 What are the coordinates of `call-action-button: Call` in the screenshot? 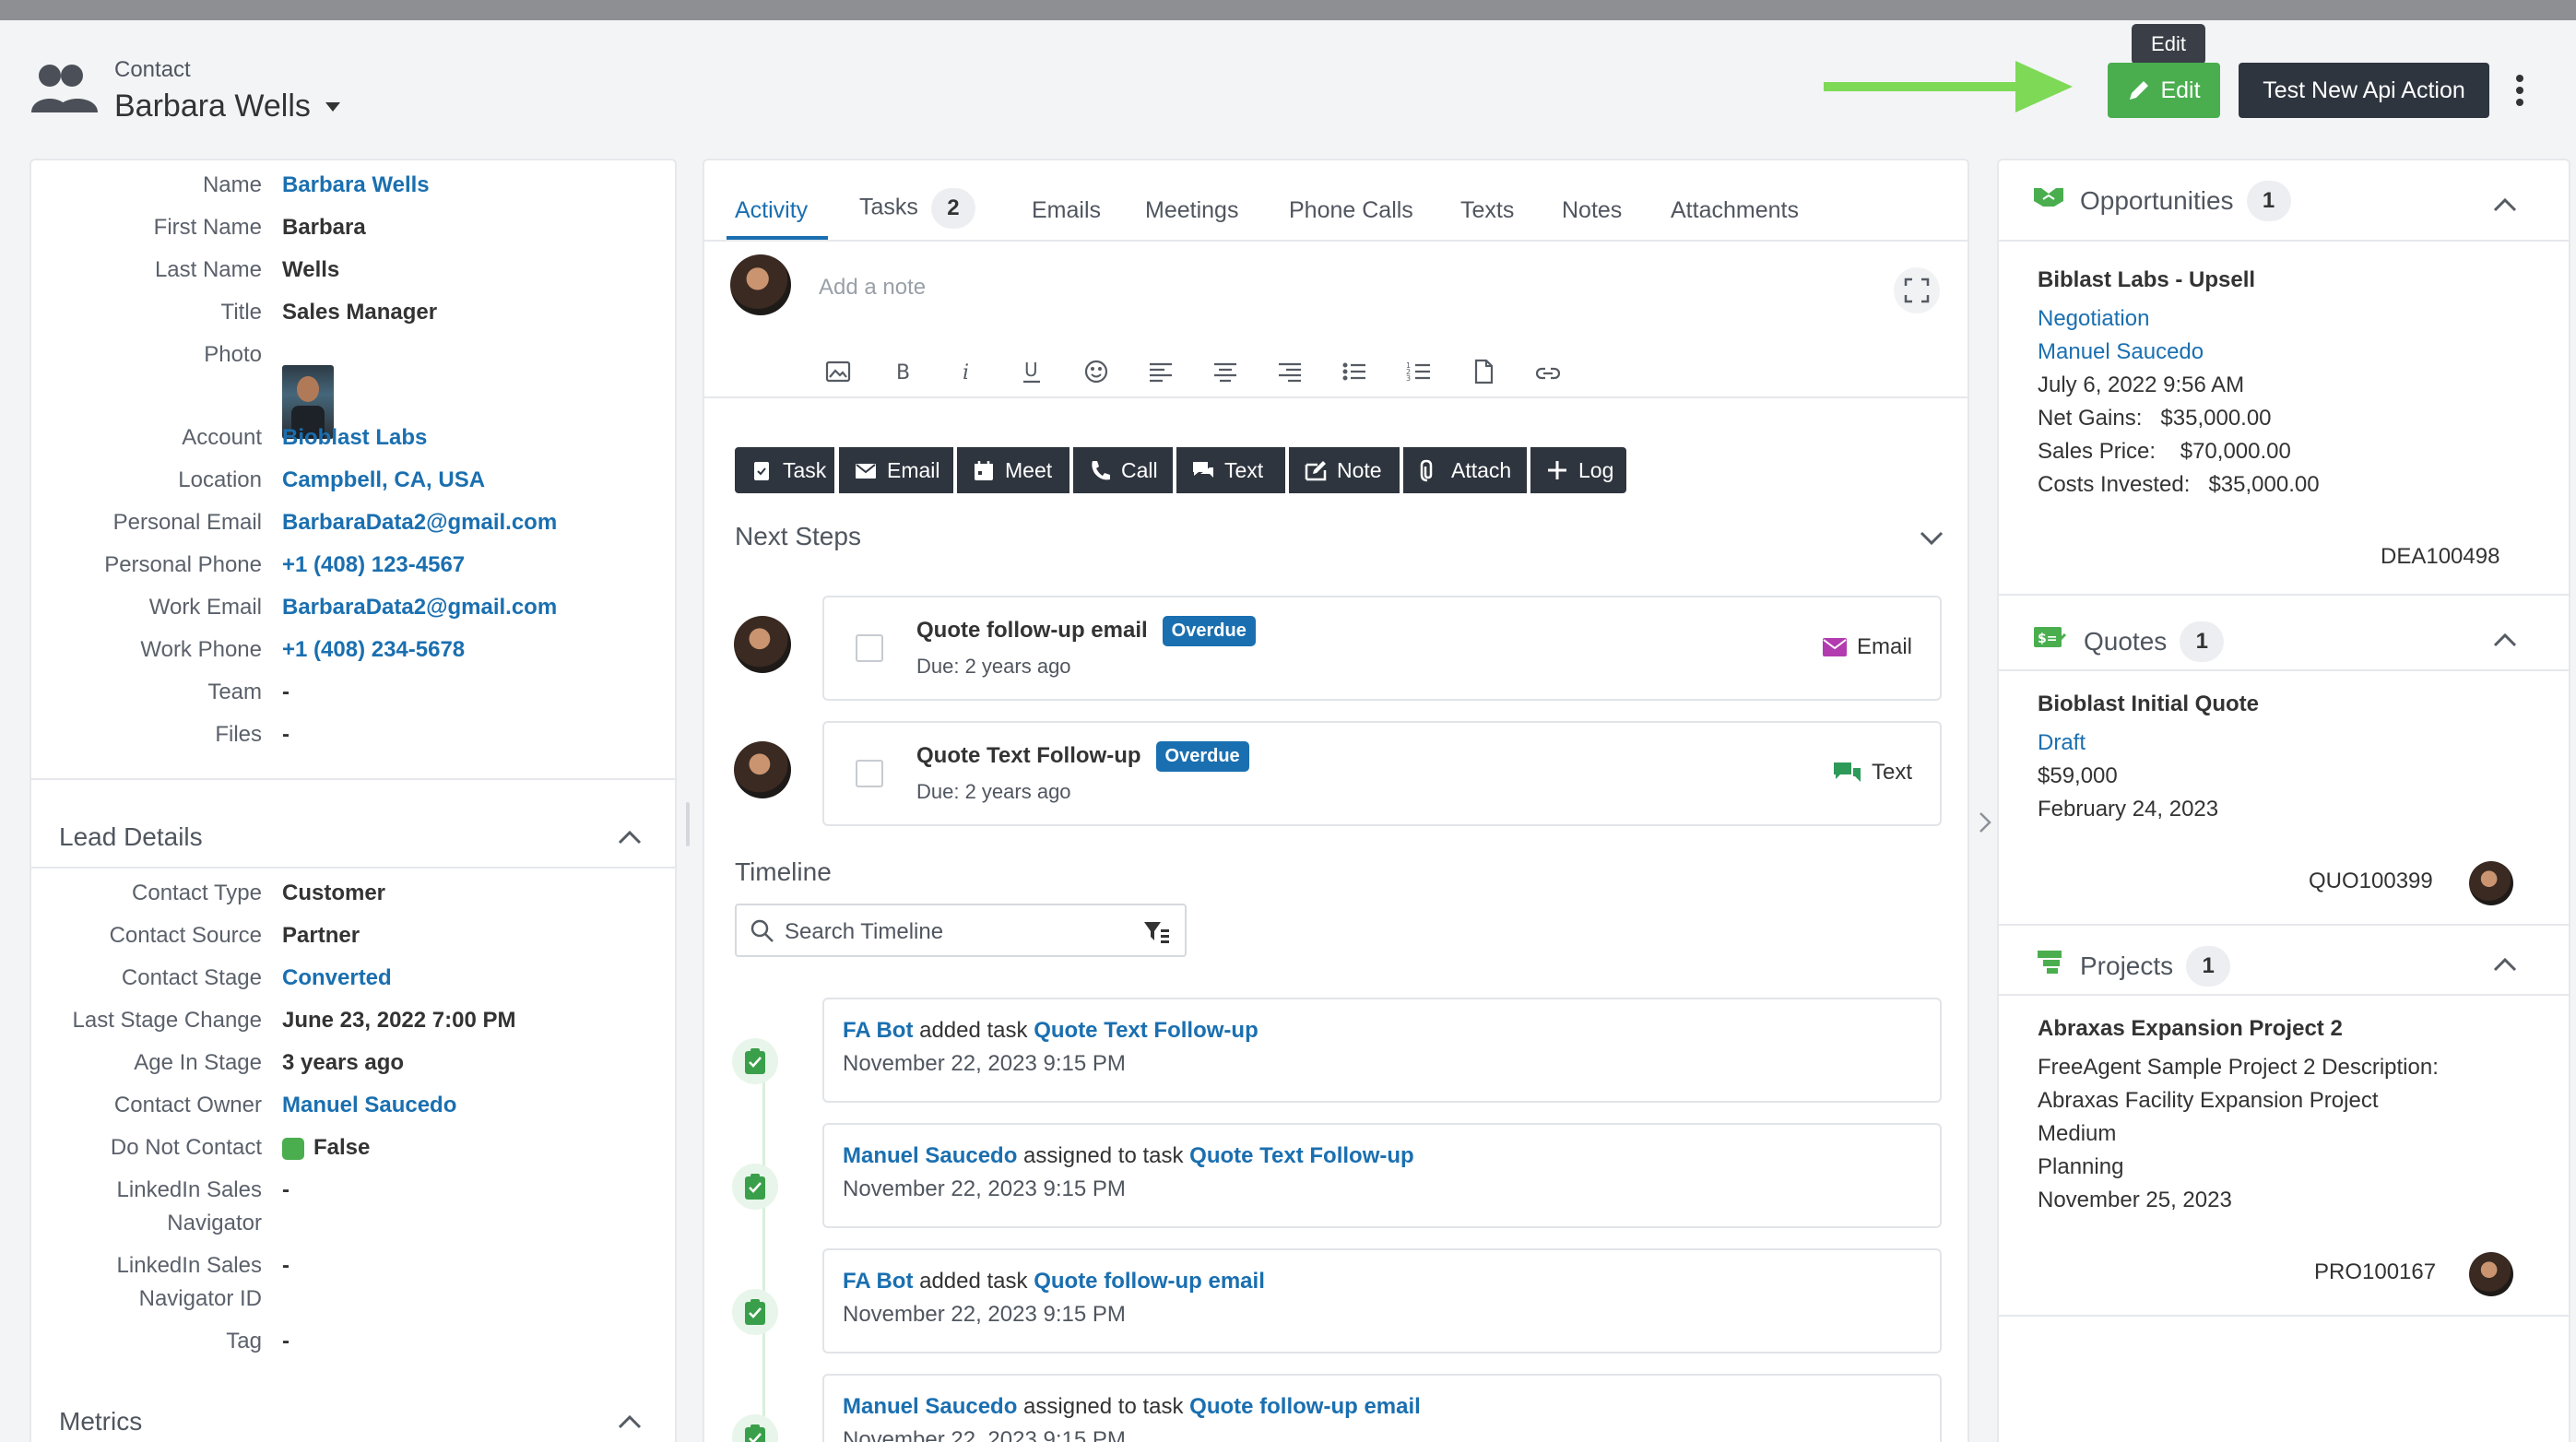 It's located at (1123, 470).